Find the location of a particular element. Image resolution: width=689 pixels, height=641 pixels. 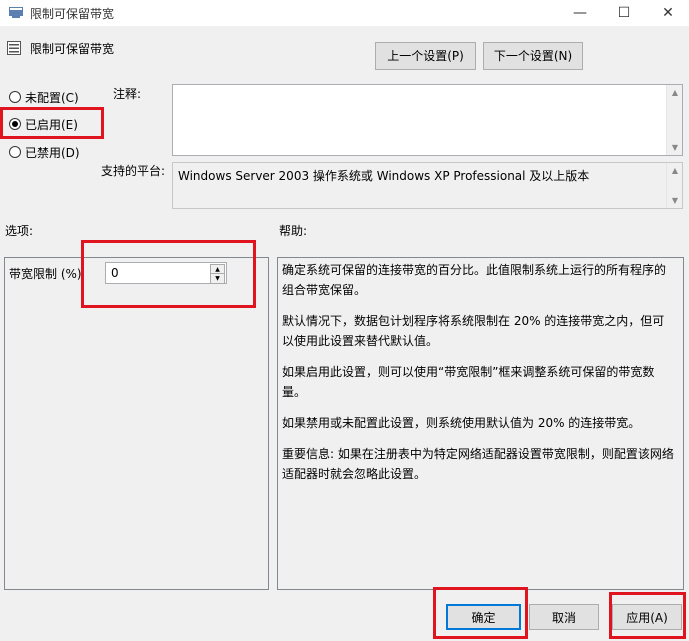

help-paragraph: 如果禁用或未配置此设置，则系统使用默认值为 20% 的连接带宽。 is located at coordinates (461, 423).